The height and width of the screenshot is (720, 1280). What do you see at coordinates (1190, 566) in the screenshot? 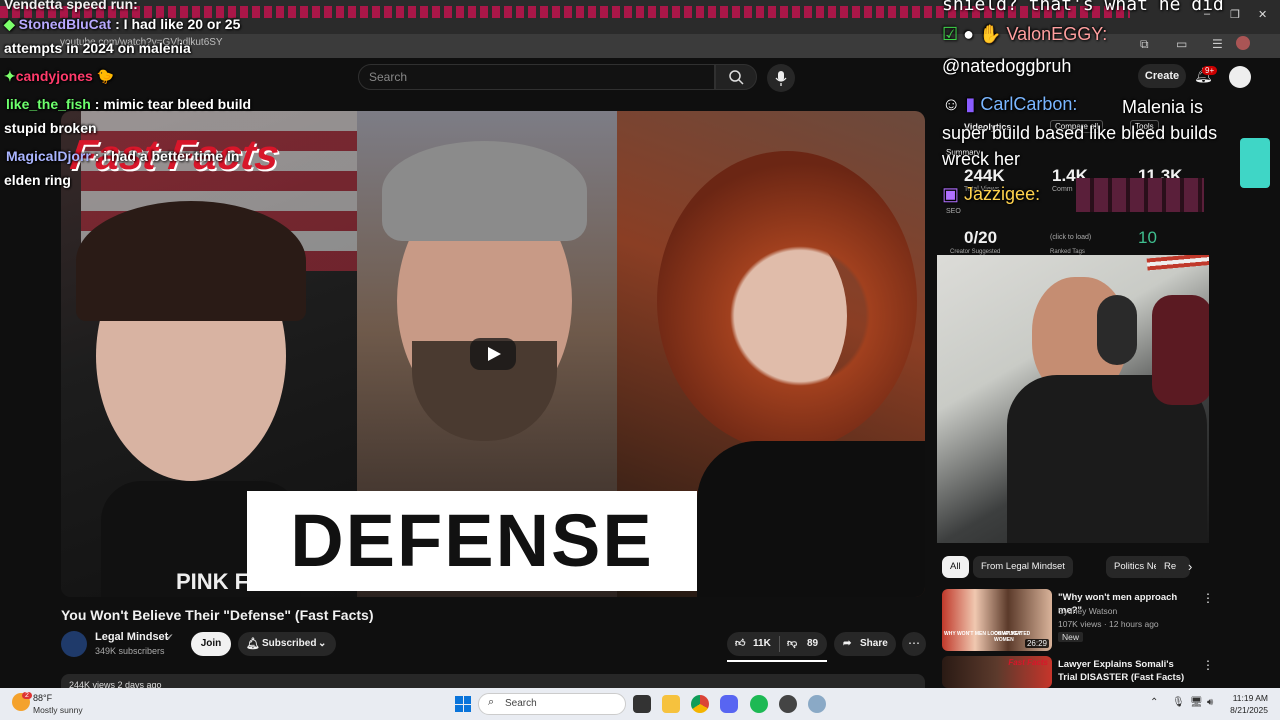
I see `chevron-right-icon: ›` at bounding box center [1190, 566].